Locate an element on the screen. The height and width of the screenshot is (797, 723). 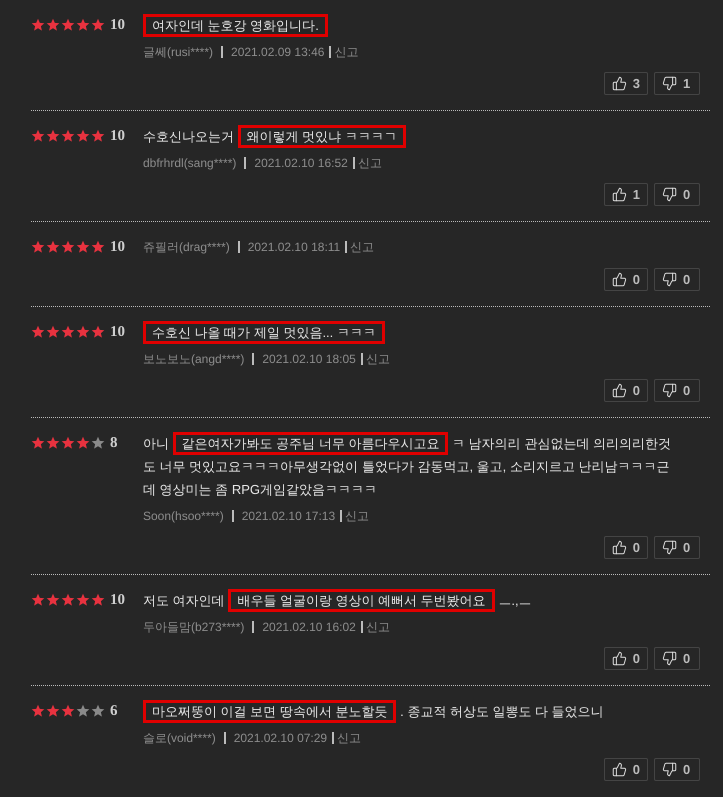
comment-text: 수호신 나올 때가 제일 멋있음... ㅋㅋㅋ is located at coordinates (409, 332).